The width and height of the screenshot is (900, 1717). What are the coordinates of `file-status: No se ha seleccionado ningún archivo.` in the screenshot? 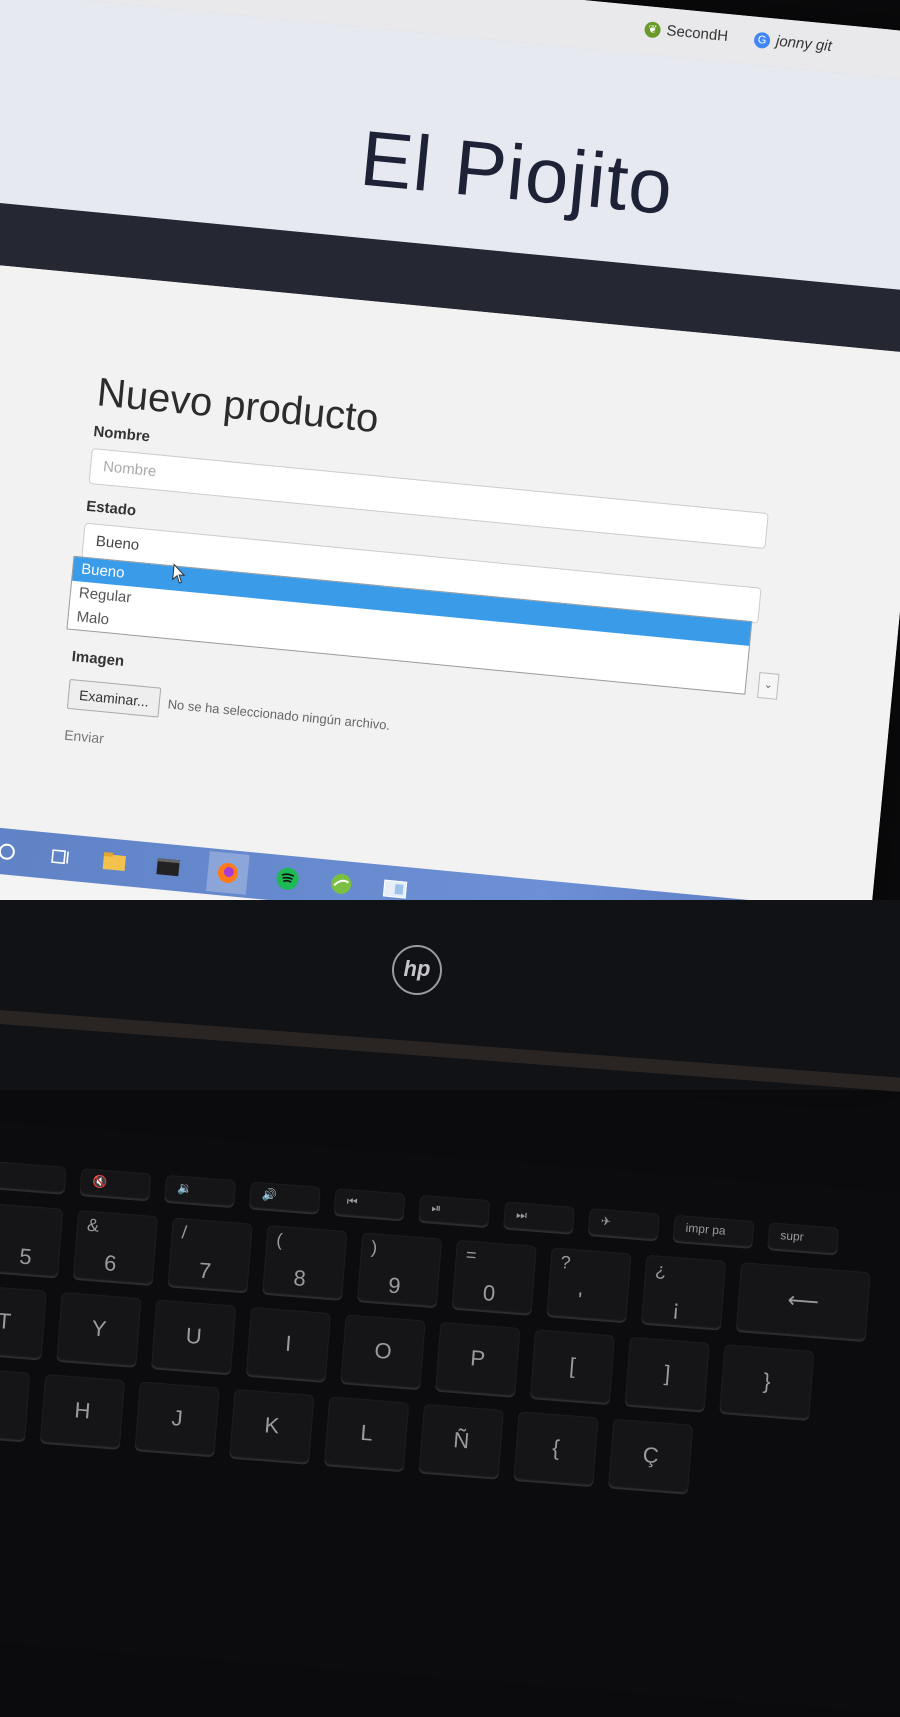 It's located at (279, 714).